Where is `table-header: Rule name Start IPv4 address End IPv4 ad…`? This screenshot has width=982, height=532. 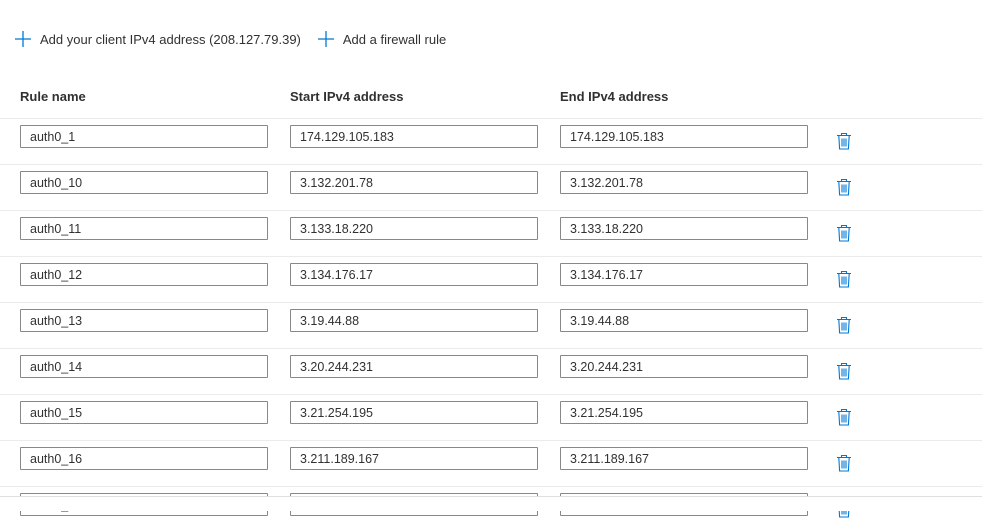 table-header: Rule name Start IPv4 address End IPv4 ad… is located at coordinates (501, 97).